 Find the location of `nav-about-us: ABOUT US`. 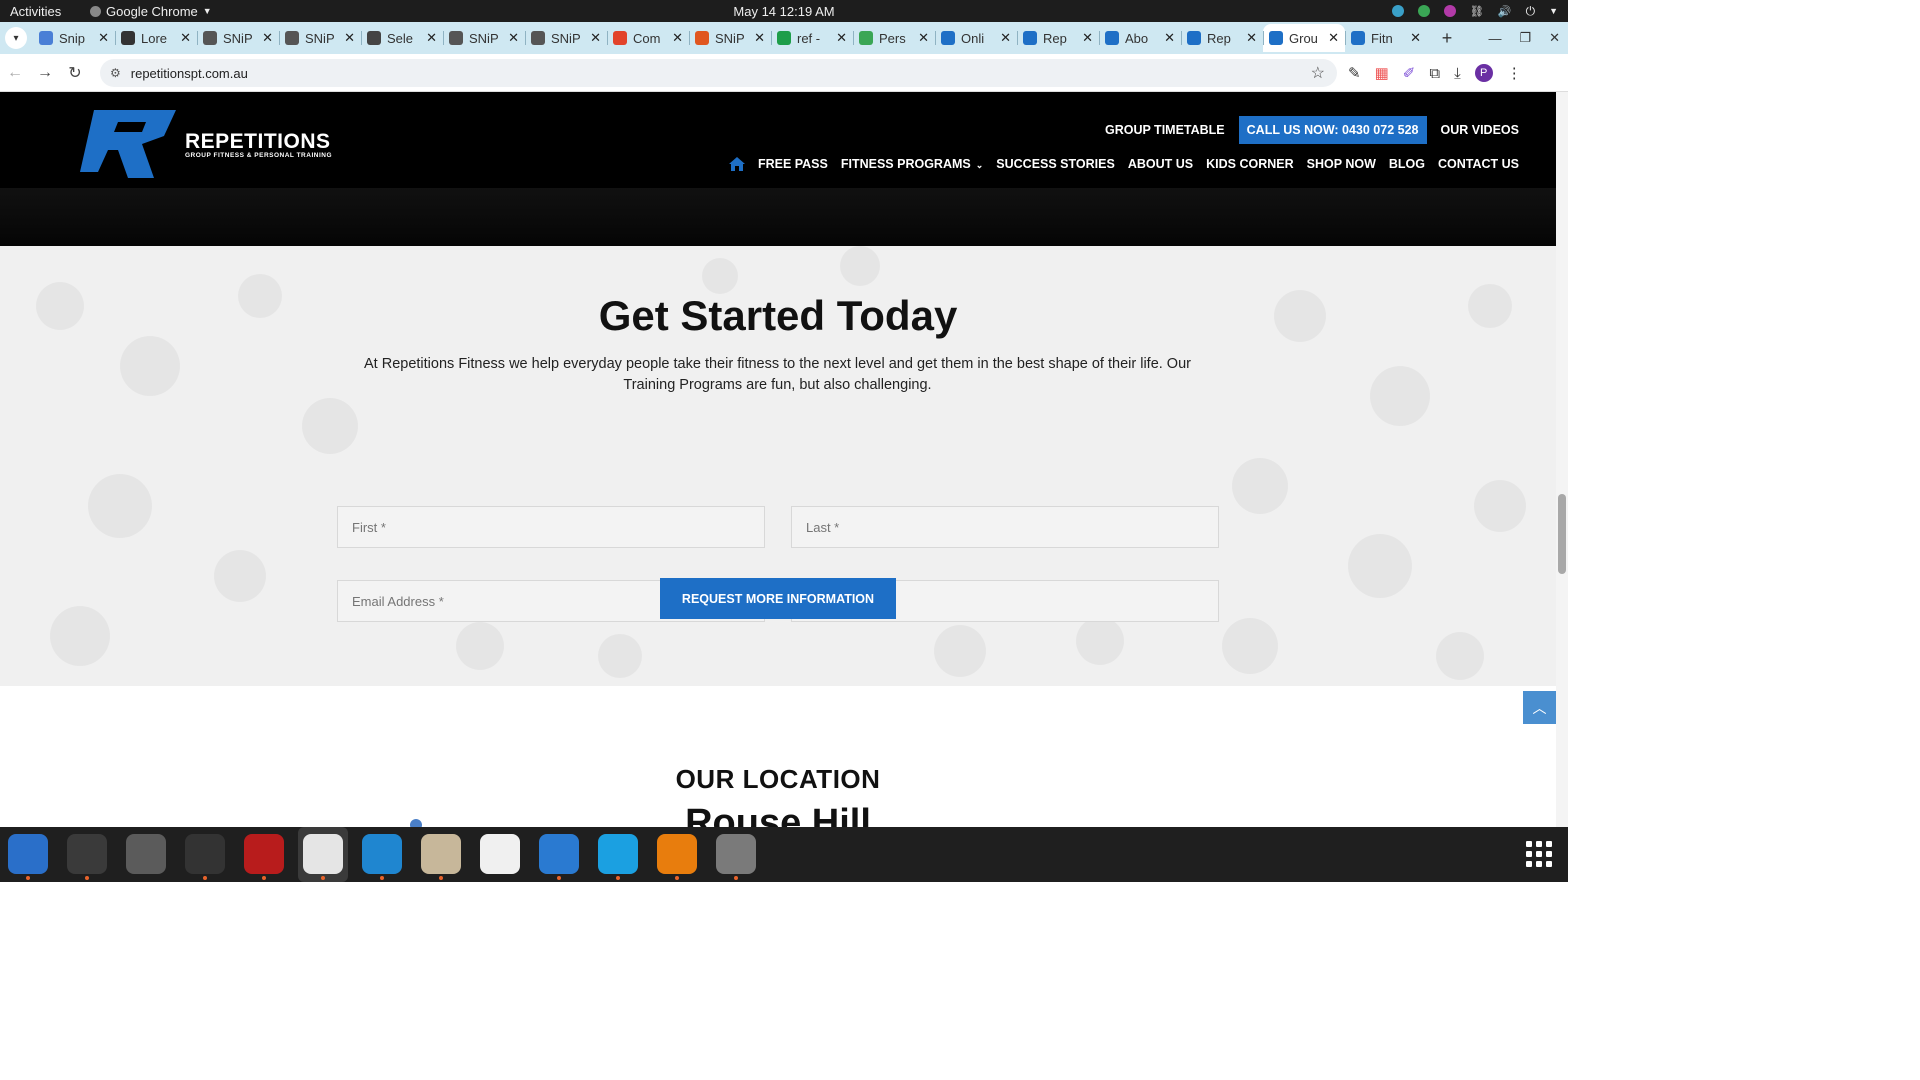

nav-about-us: ABOUT US is located at coordinates (1160, 164).